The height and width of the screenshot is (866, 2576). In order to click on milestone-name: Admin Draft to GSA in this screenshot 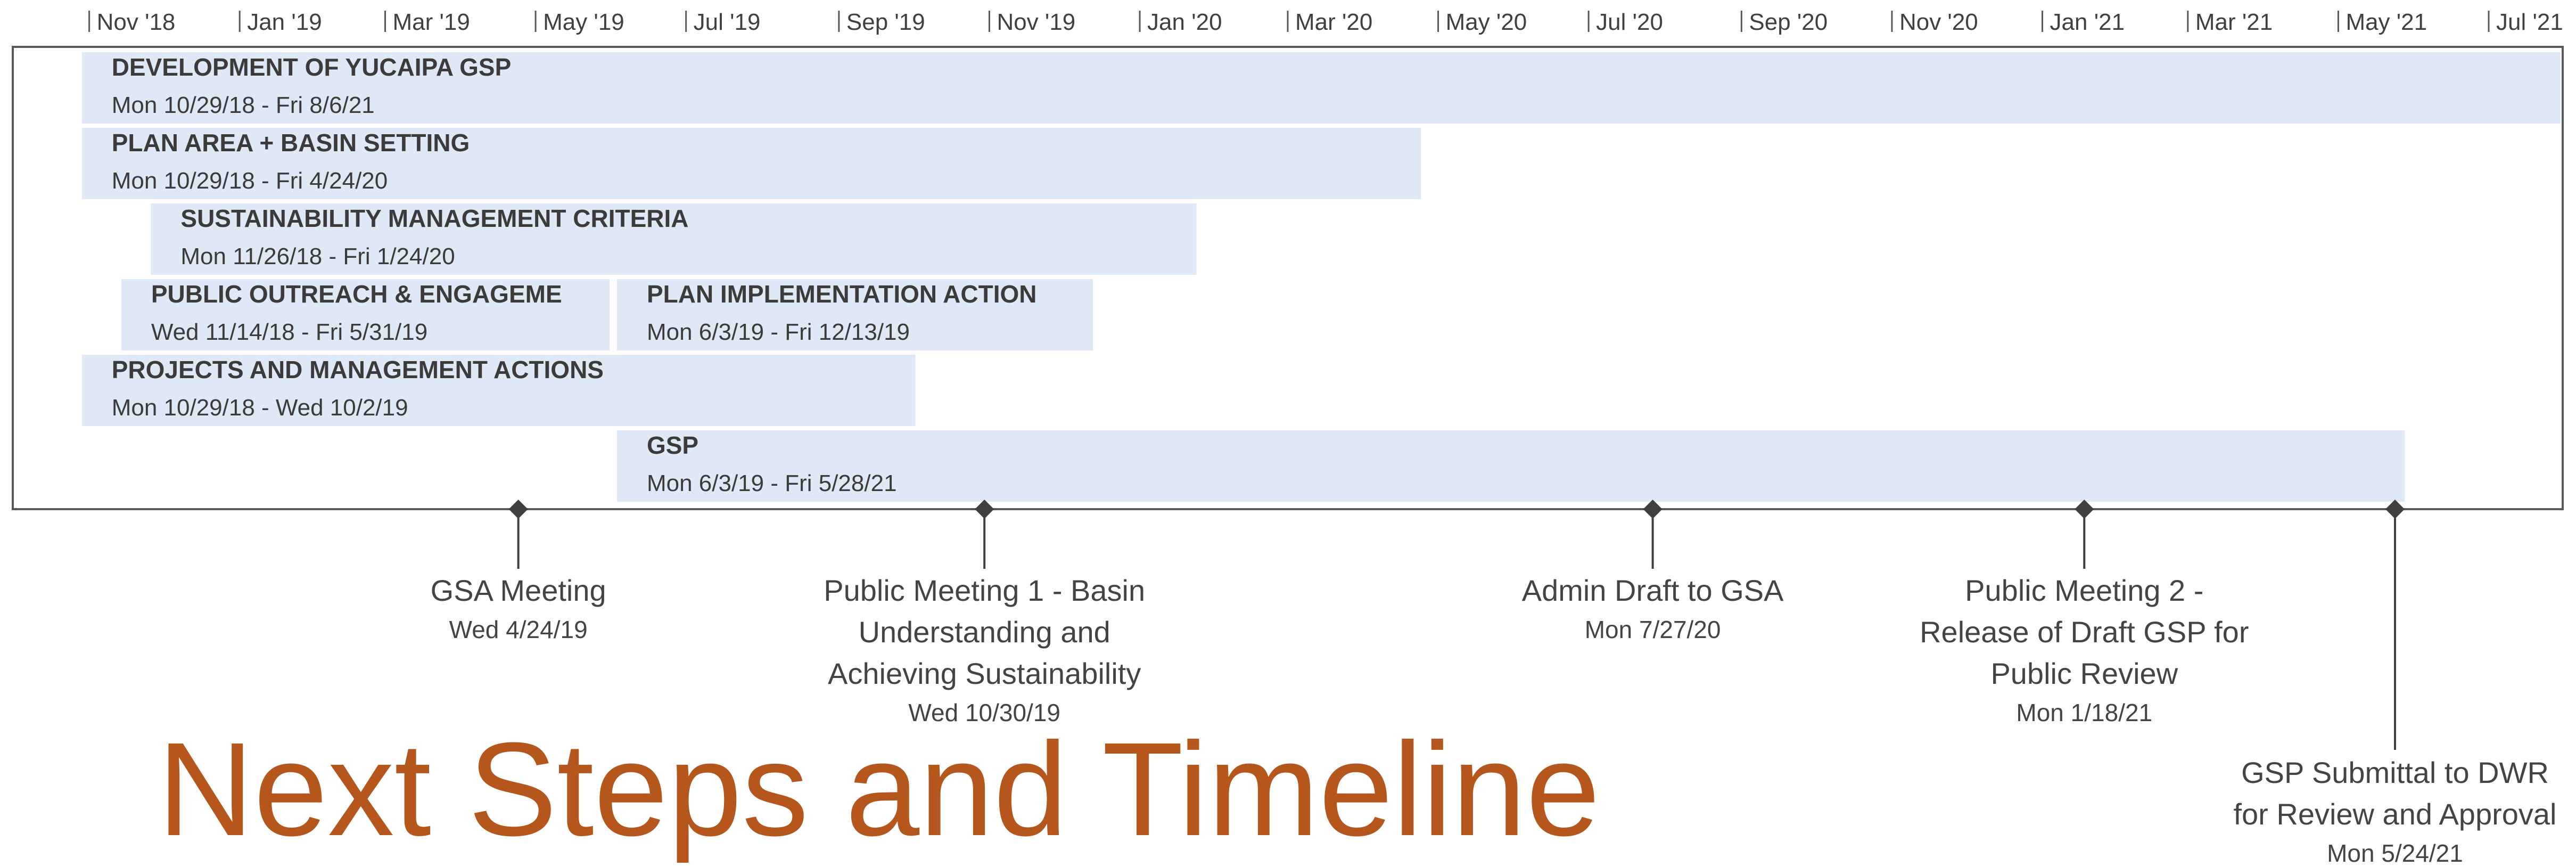, I will do `click(1653, 590)`.